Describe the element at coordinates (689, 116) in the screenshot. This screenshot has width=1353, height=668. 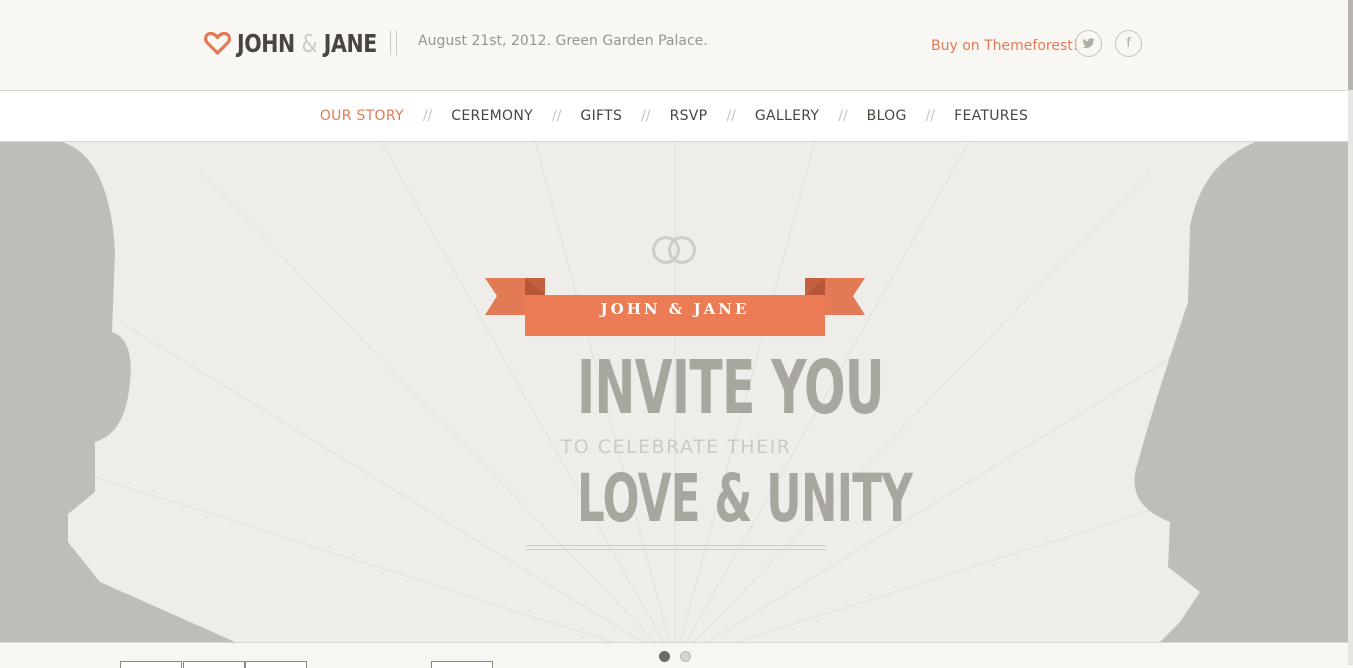
I see `nav-item-rsvp: RSVP` at that location.